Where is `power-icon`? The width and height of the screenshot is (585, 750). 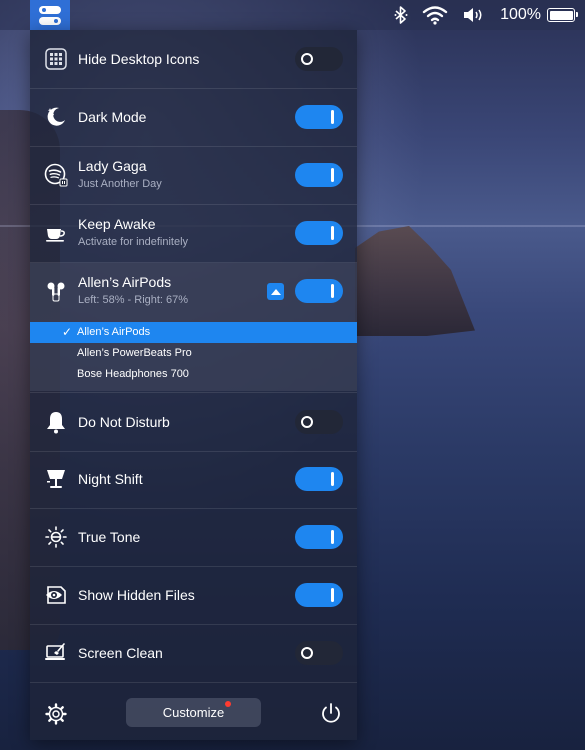 power-icon is located at coordinates (331, 715).